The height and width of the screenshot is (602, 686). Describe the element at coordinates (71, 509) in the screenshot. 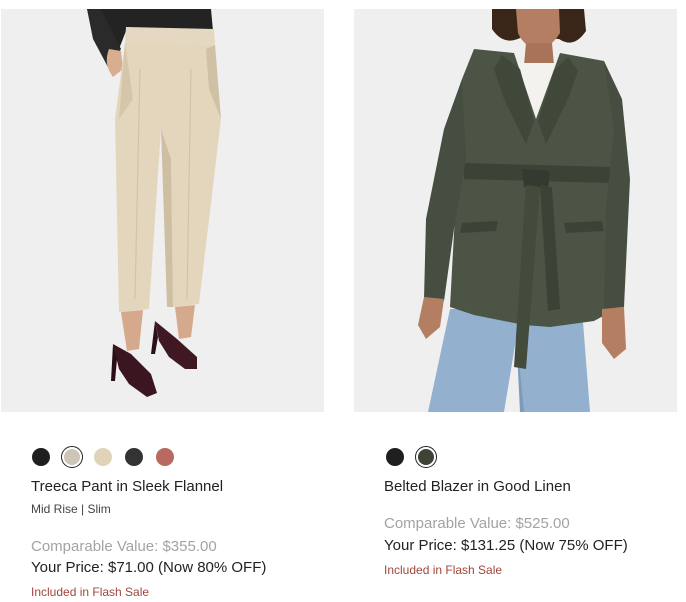

I see `product-subtitle: Mid Rise | Slim` at that location.